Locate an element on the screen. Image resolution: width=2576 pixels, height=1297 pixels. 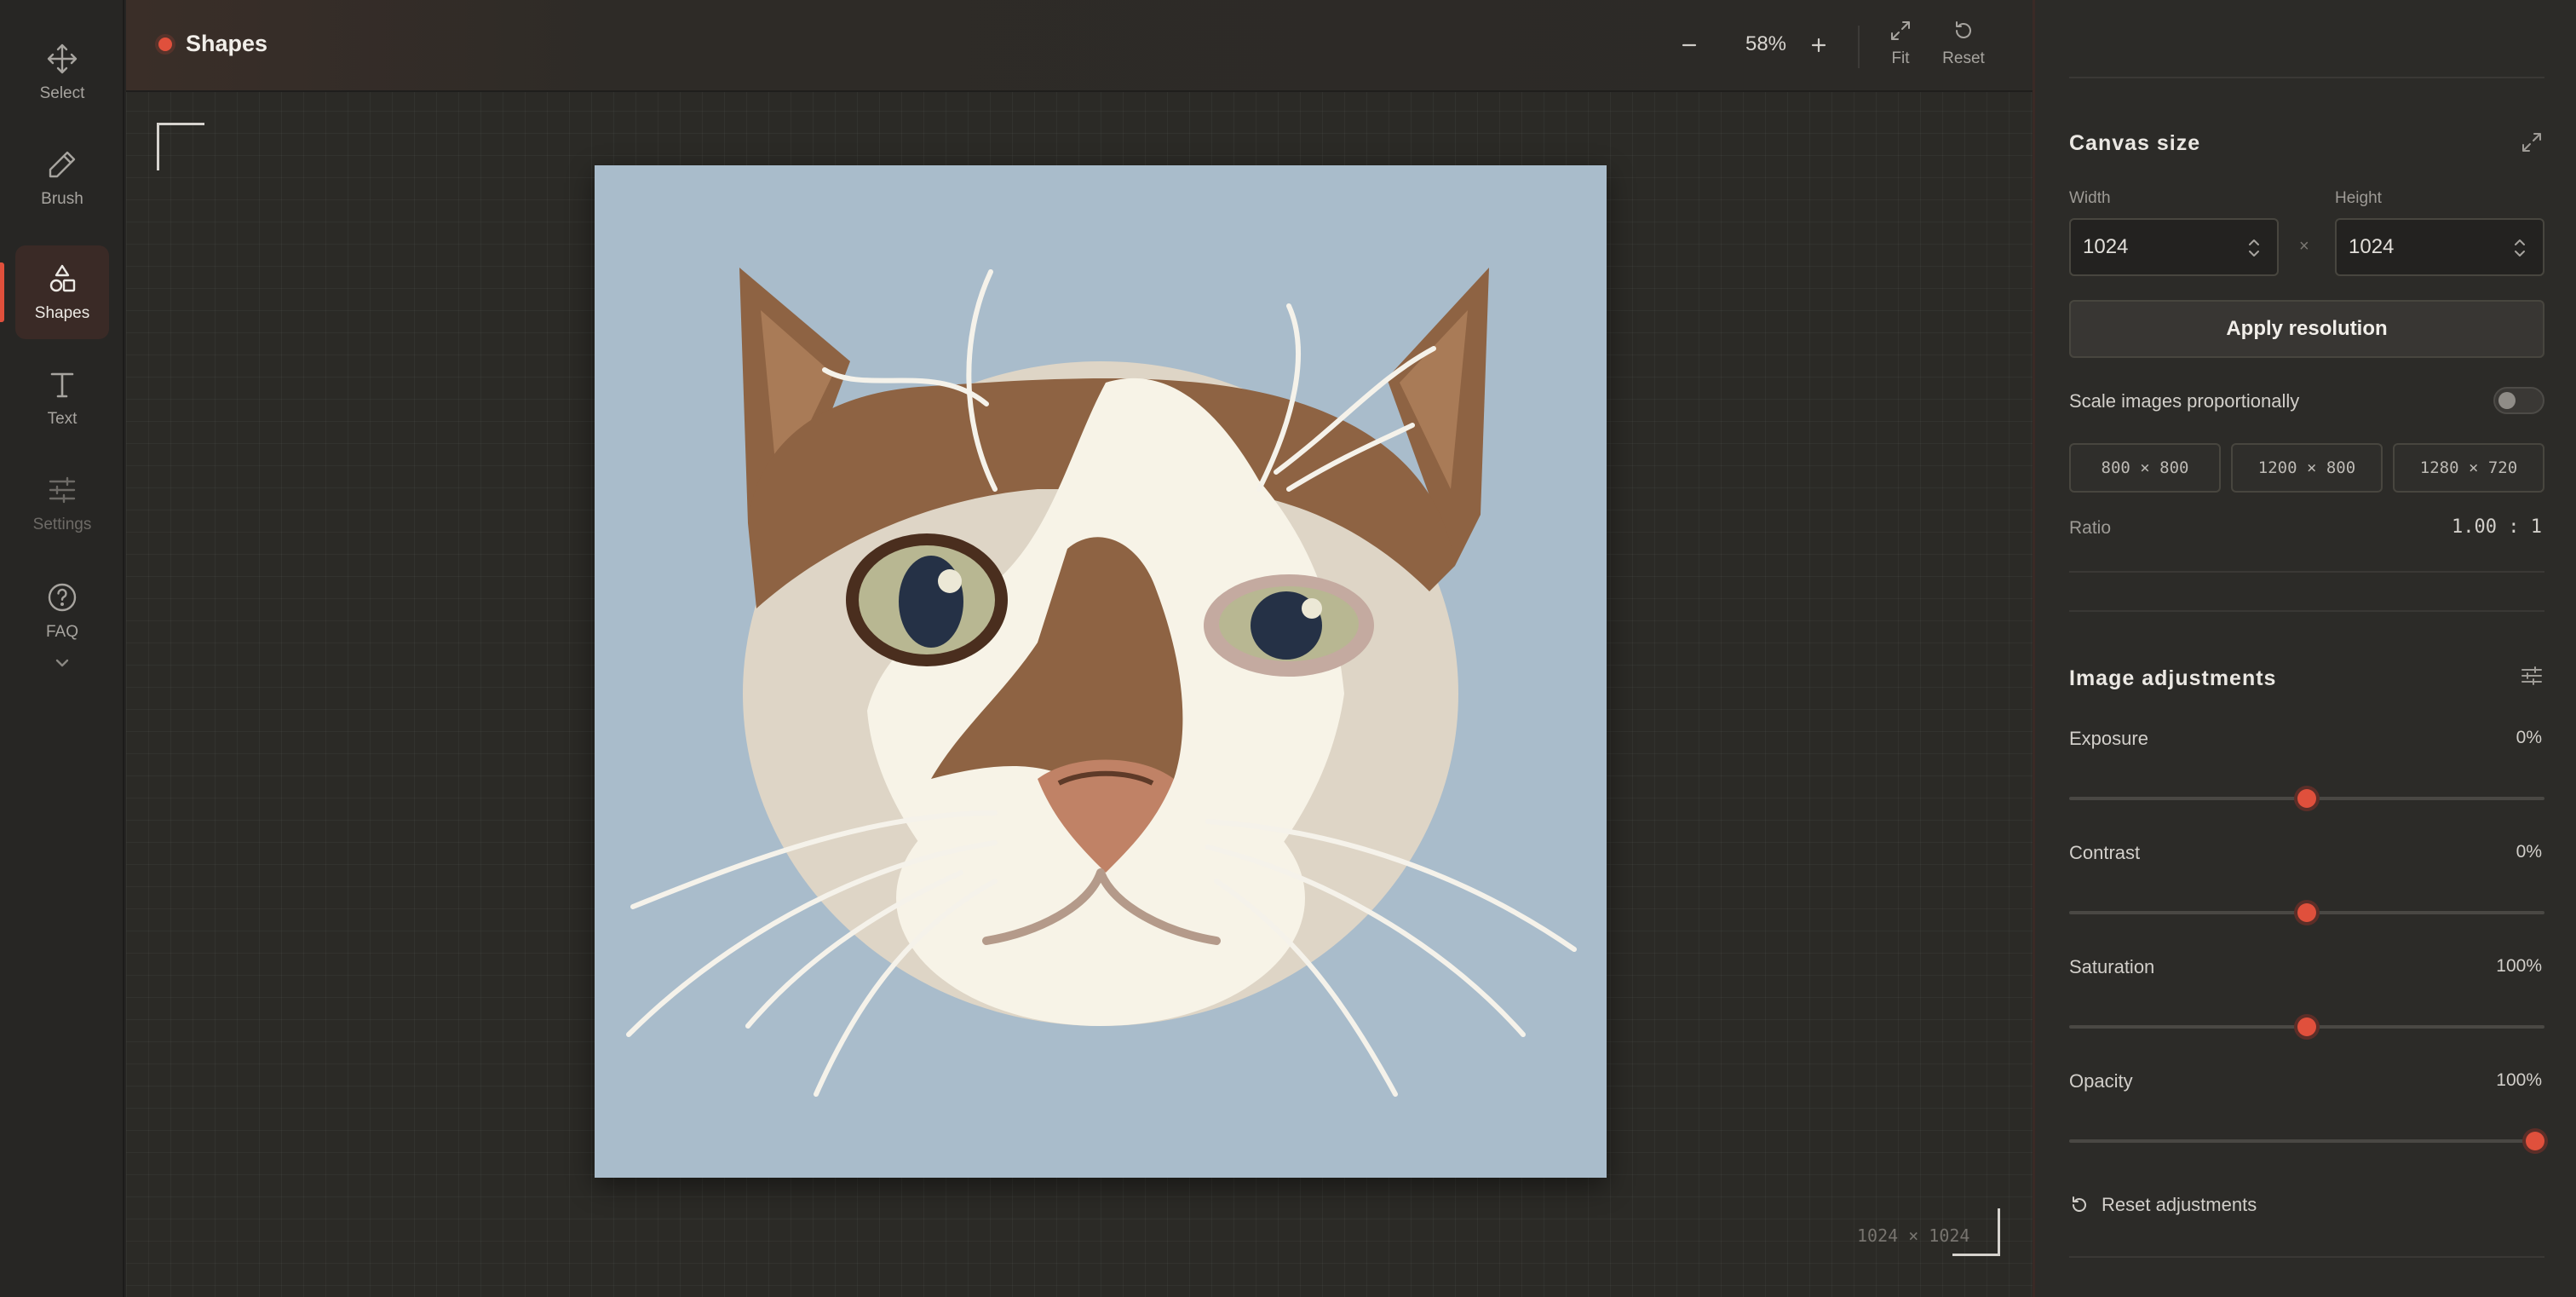
zoom-out-button is located at coordinates (1690, 45).